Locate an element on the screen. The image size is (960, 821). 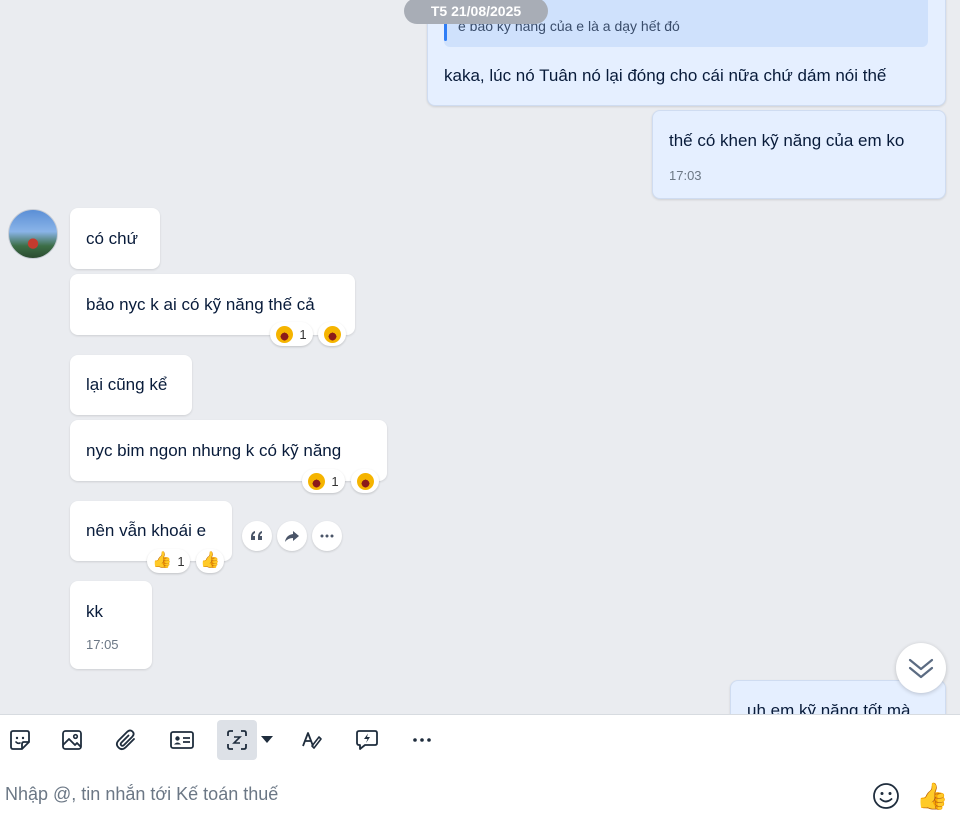
forward-icon is located at coordinates (292, 536).